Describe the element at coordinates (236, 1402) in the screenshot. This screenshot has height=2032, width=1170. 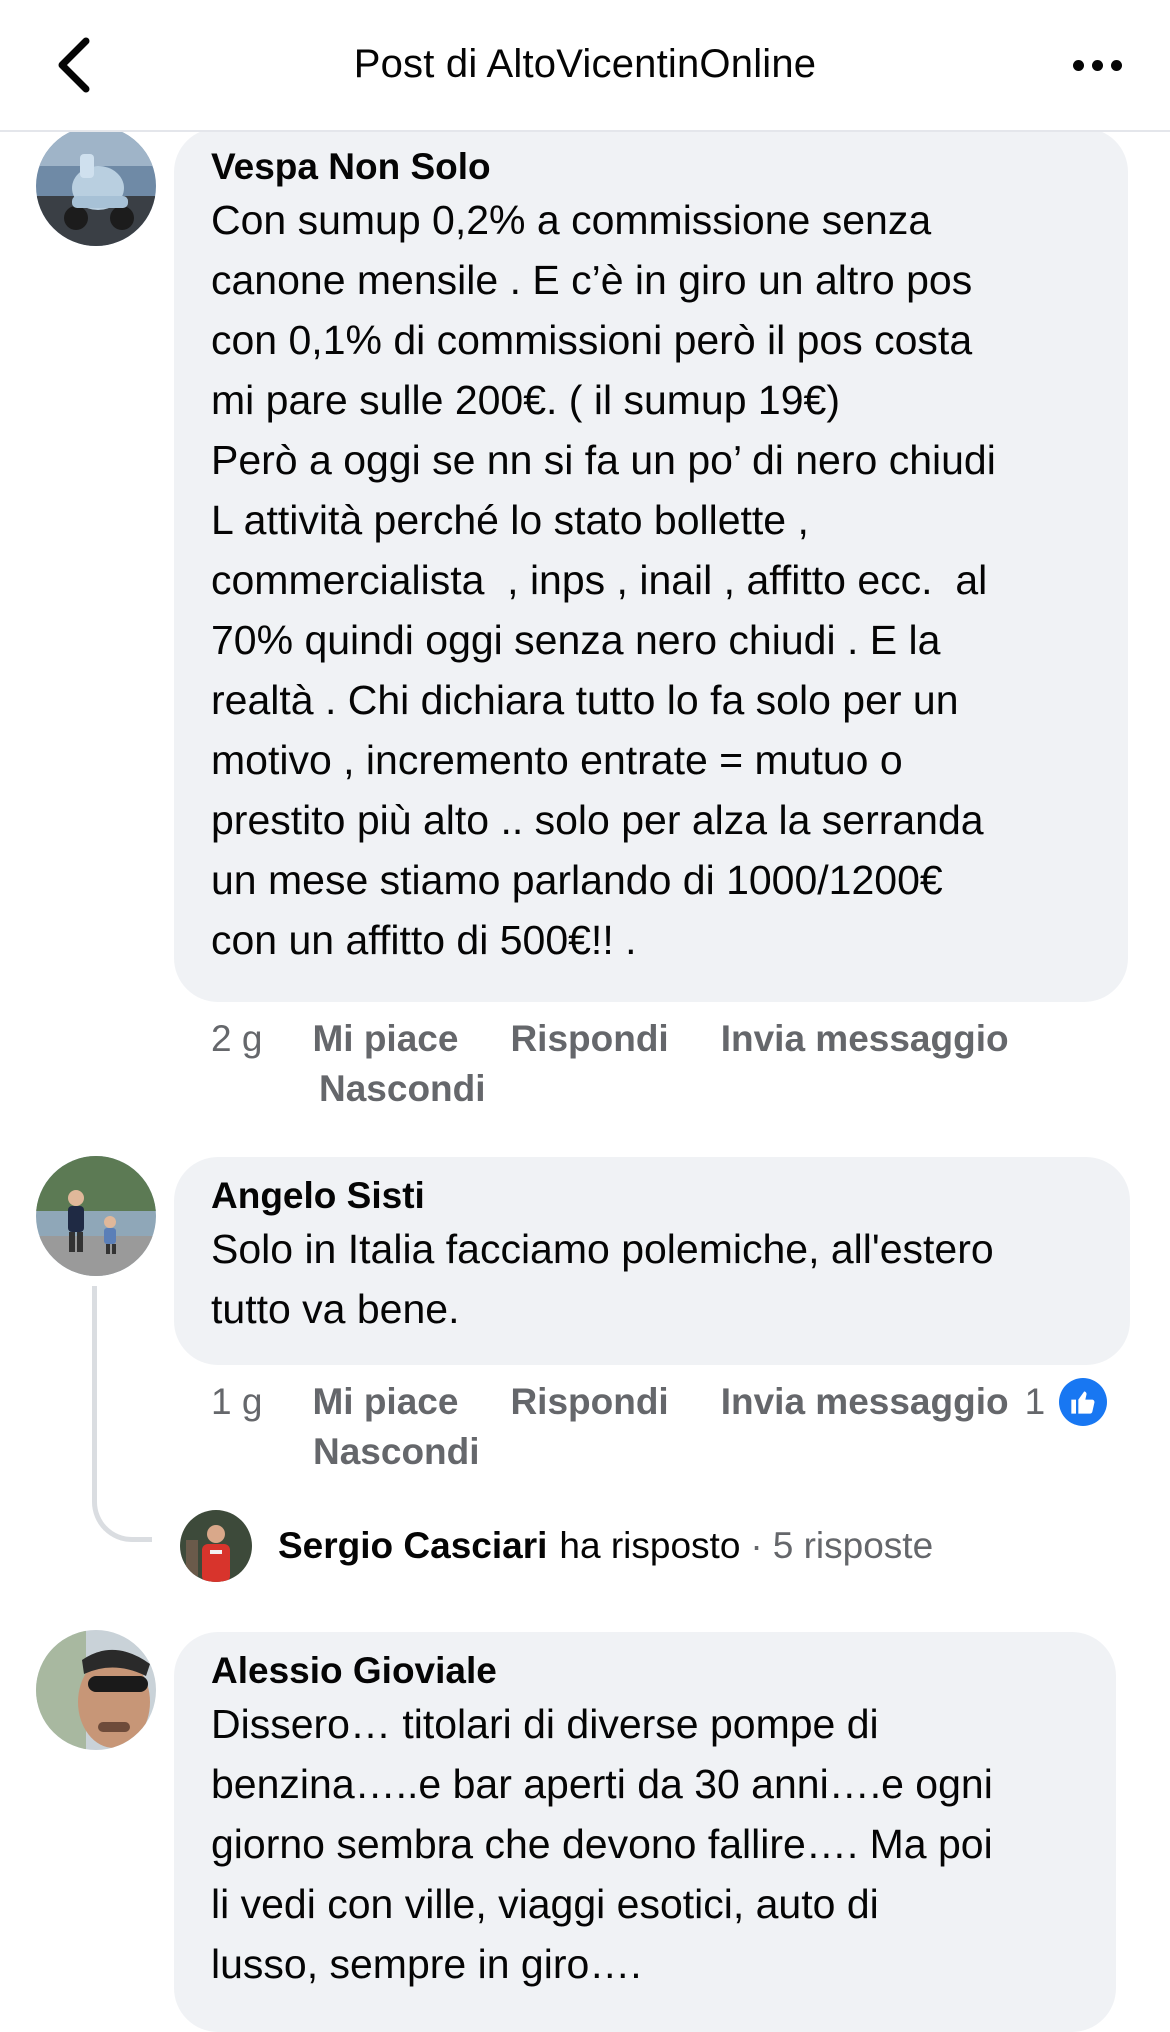
I see `comment-time: 1 g` at that location.